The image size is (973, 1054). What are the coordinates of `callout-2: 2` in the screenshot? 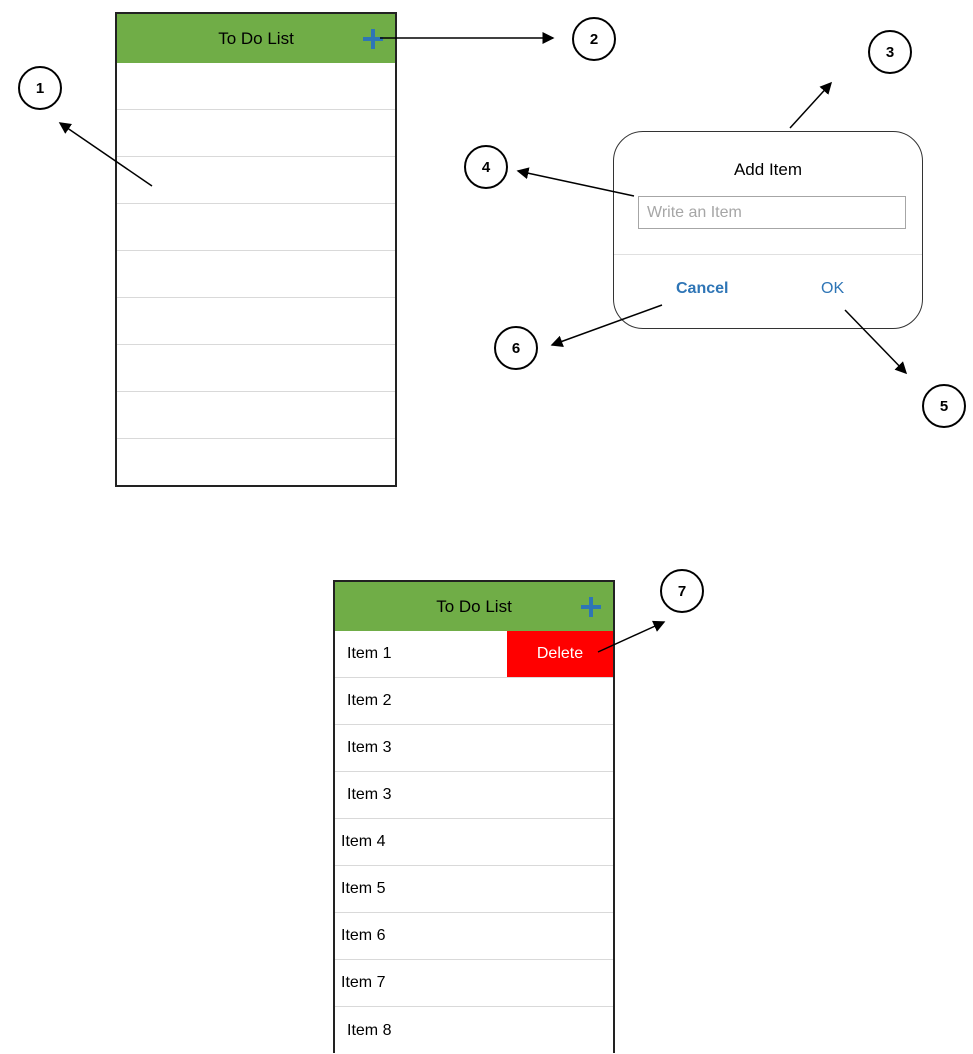 It's located at (594, 39).